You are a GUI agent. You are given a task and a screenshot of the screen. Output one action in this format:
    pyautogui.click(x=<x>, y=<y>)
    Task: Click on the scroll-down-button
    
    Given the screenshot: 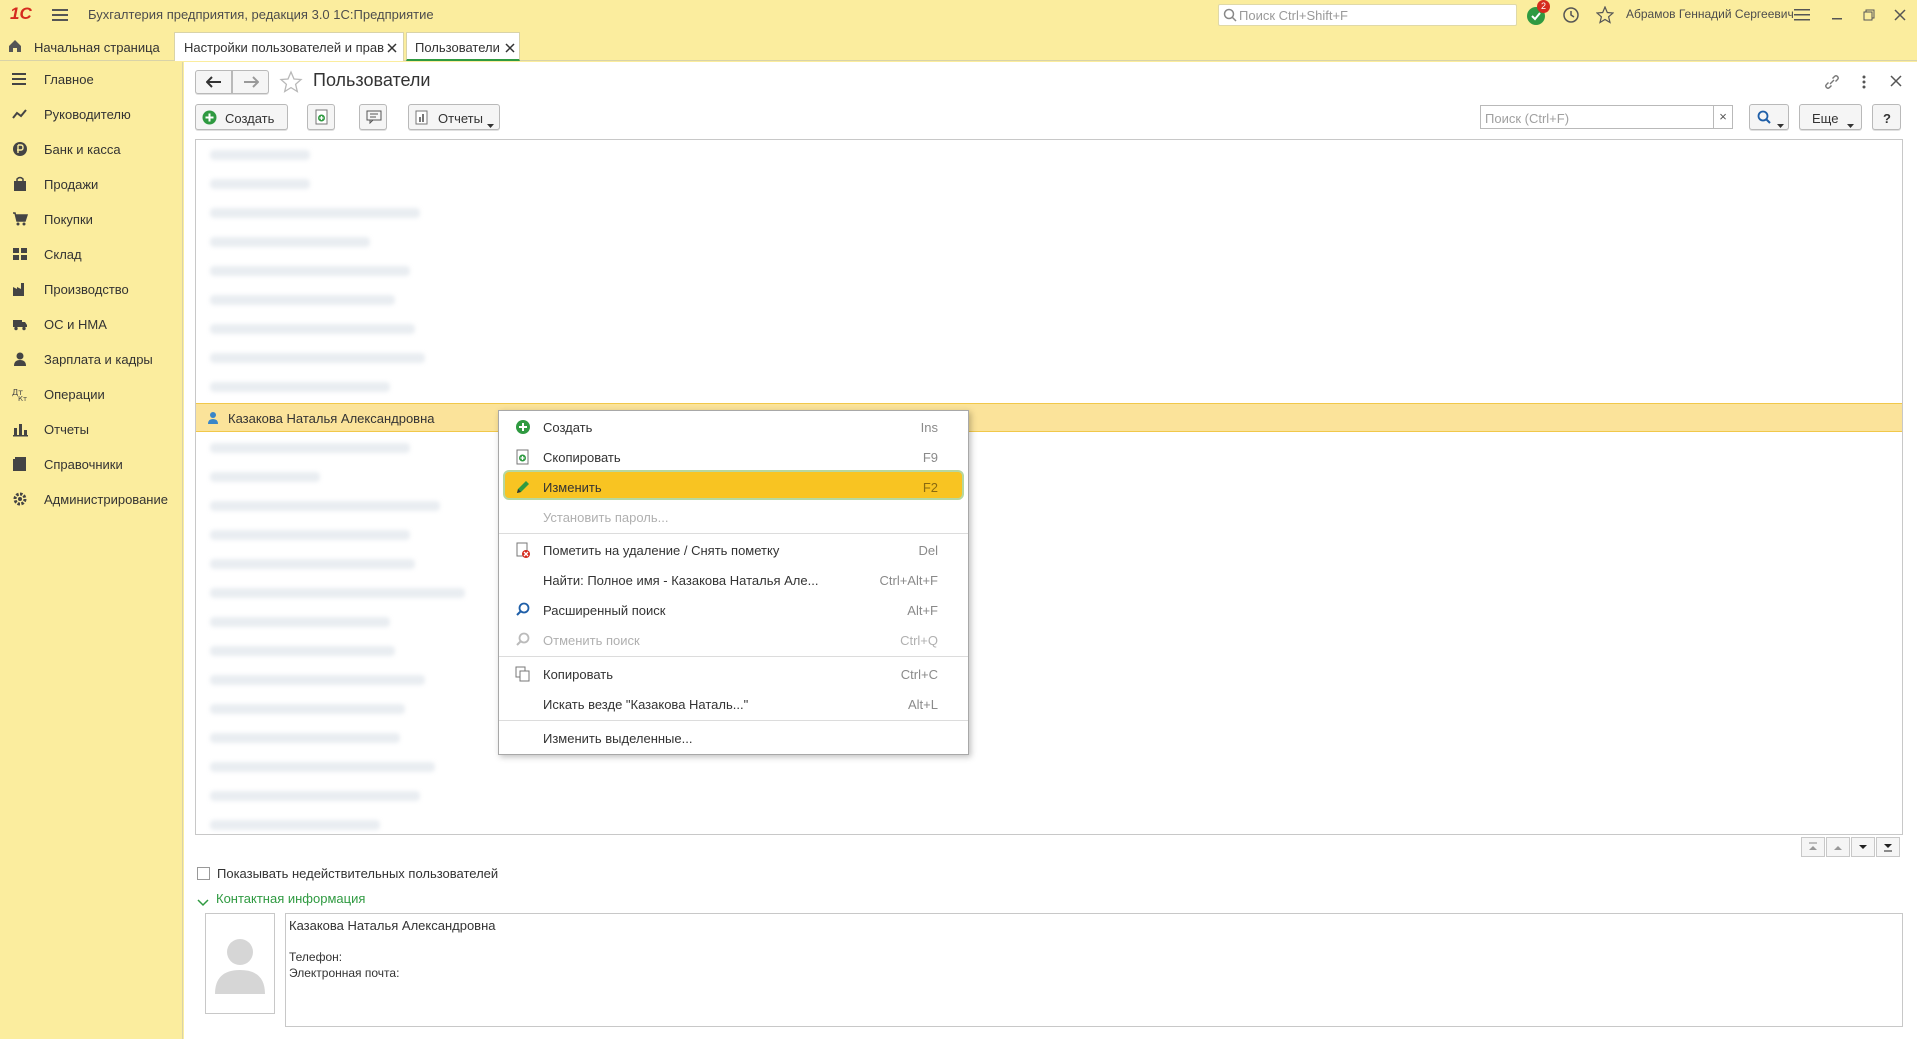 What is the action you would take?
    pyautogui.click(x=1863, y=847)
    